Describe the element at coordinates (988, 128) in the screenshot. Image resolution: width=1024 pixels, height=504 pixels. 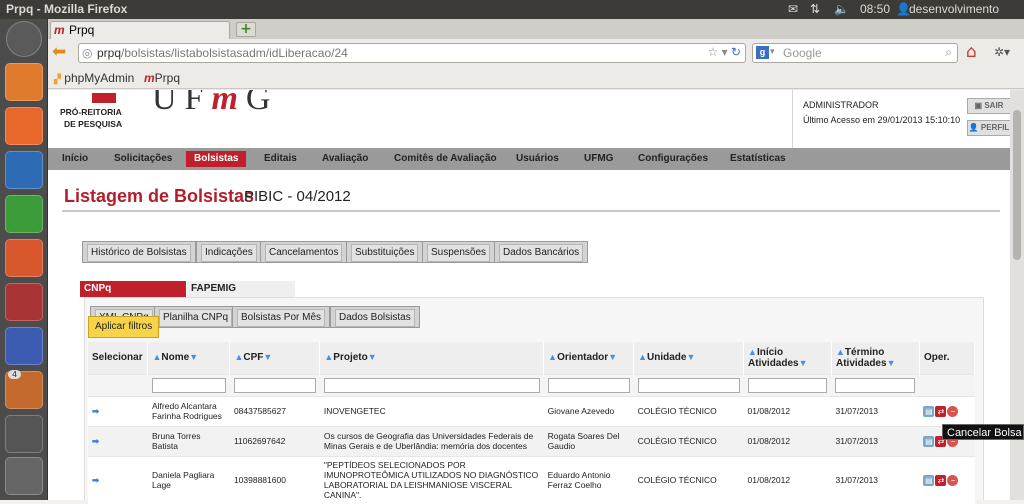
I see `profile-button: 👤 PERFIL` at that location.